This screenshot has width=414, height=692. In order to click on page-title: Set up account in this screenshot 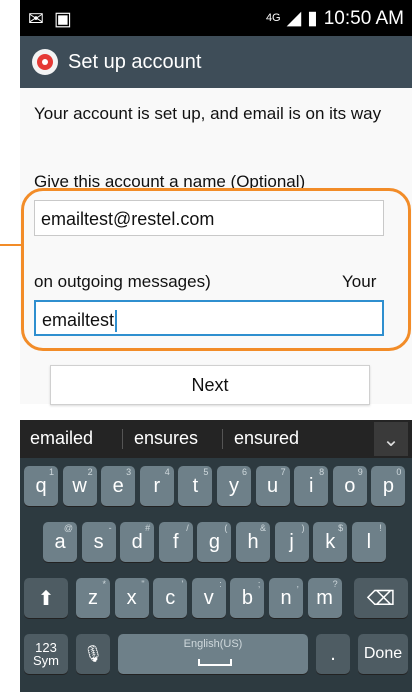, I will do `click(135, 62)`.